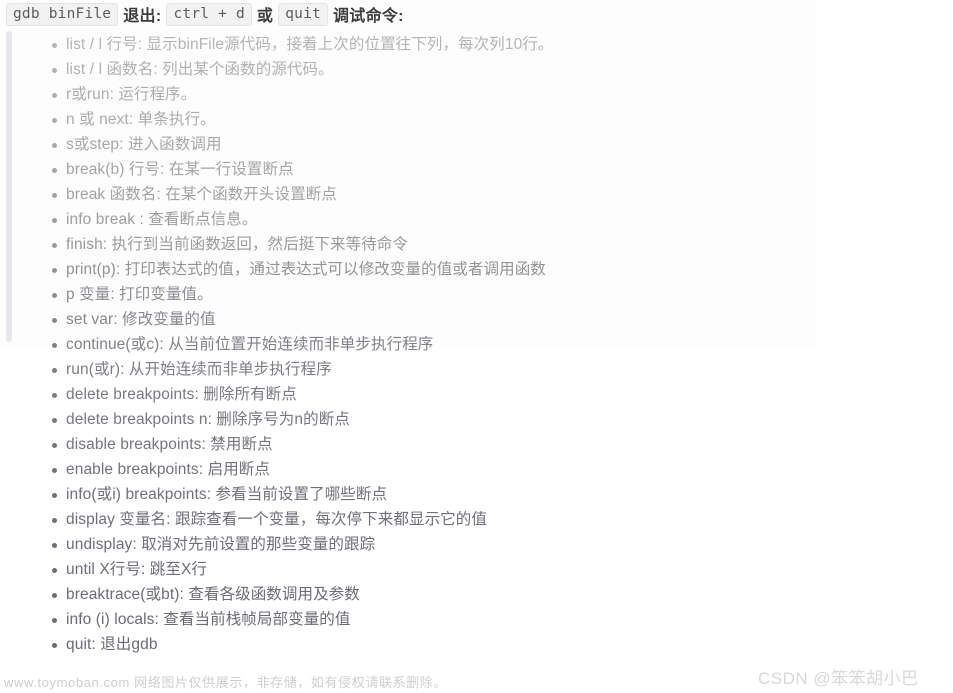 Image resolution: width=953 pixels, height=693 pixels. What do you see at coordinates (303, 14) in the screenshot?
I see `badge-quit: quit` at bounding box center [303, 14].